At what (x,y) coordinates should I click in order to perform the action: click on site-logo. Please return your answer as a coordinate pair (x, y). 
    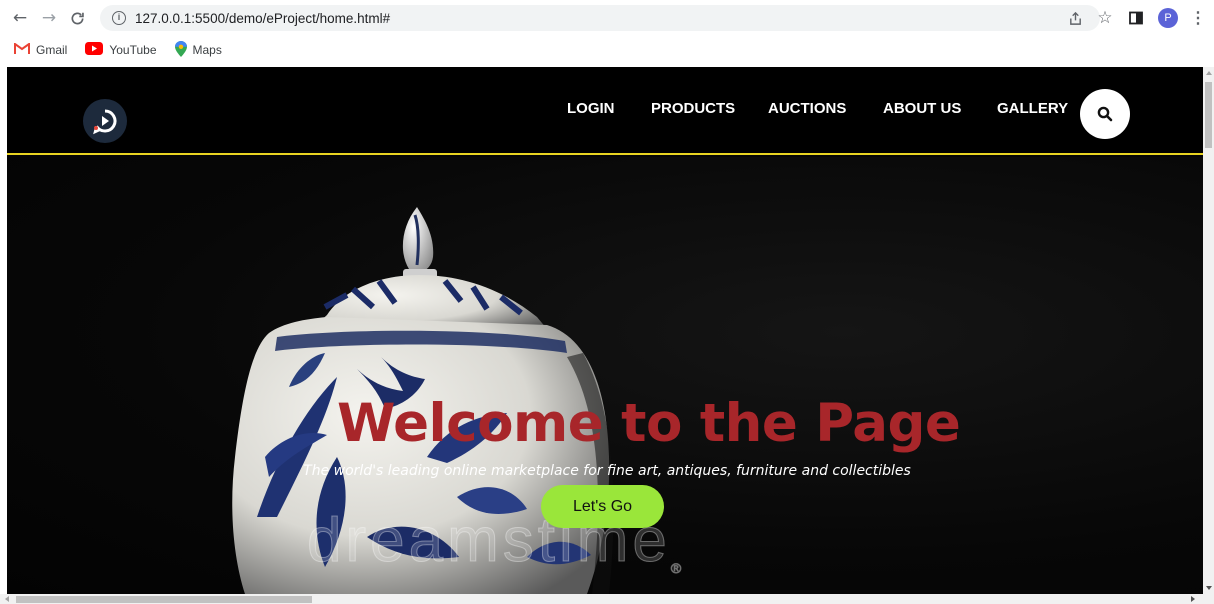
    Looking at the image, I should click on (105, 121).